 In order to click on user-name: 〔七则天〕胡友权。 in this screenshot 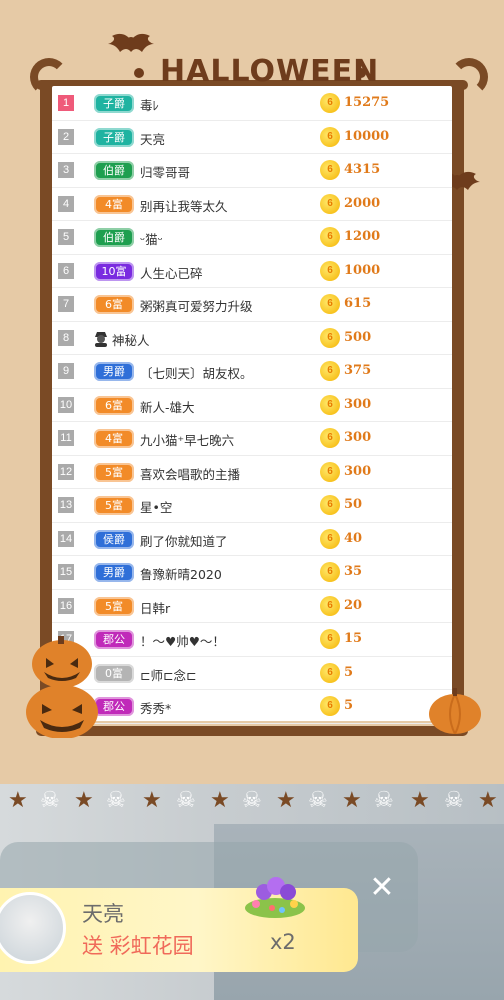, I will do `click(196, 372)`.